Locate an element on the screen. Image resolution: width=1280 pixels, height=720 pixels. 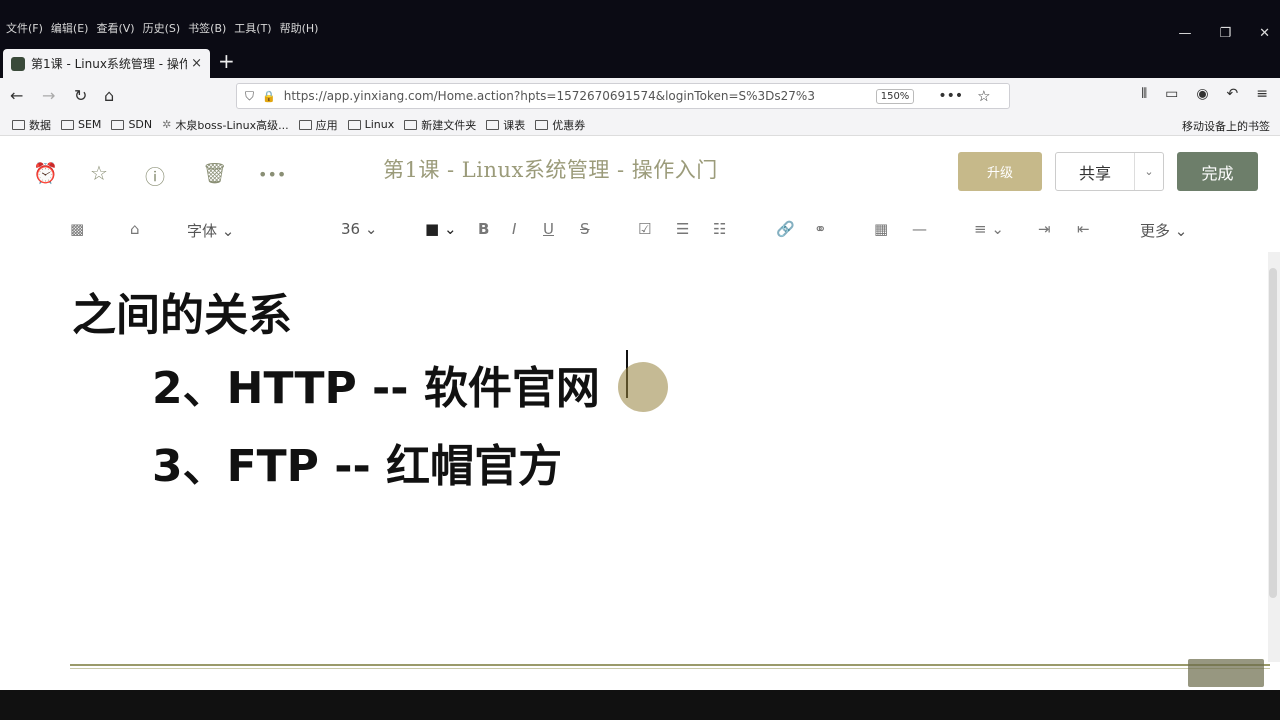
shield-icon: ⛉ is located at coordinates (249, 96).